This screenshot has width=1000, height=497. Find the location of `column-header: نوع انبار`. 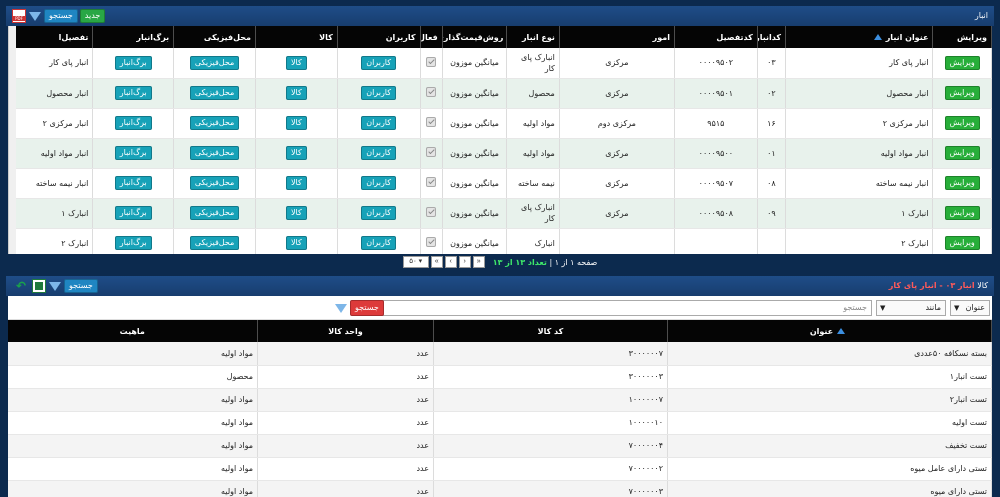

column-header: نوع انبار is located at coordinates (533, 37).